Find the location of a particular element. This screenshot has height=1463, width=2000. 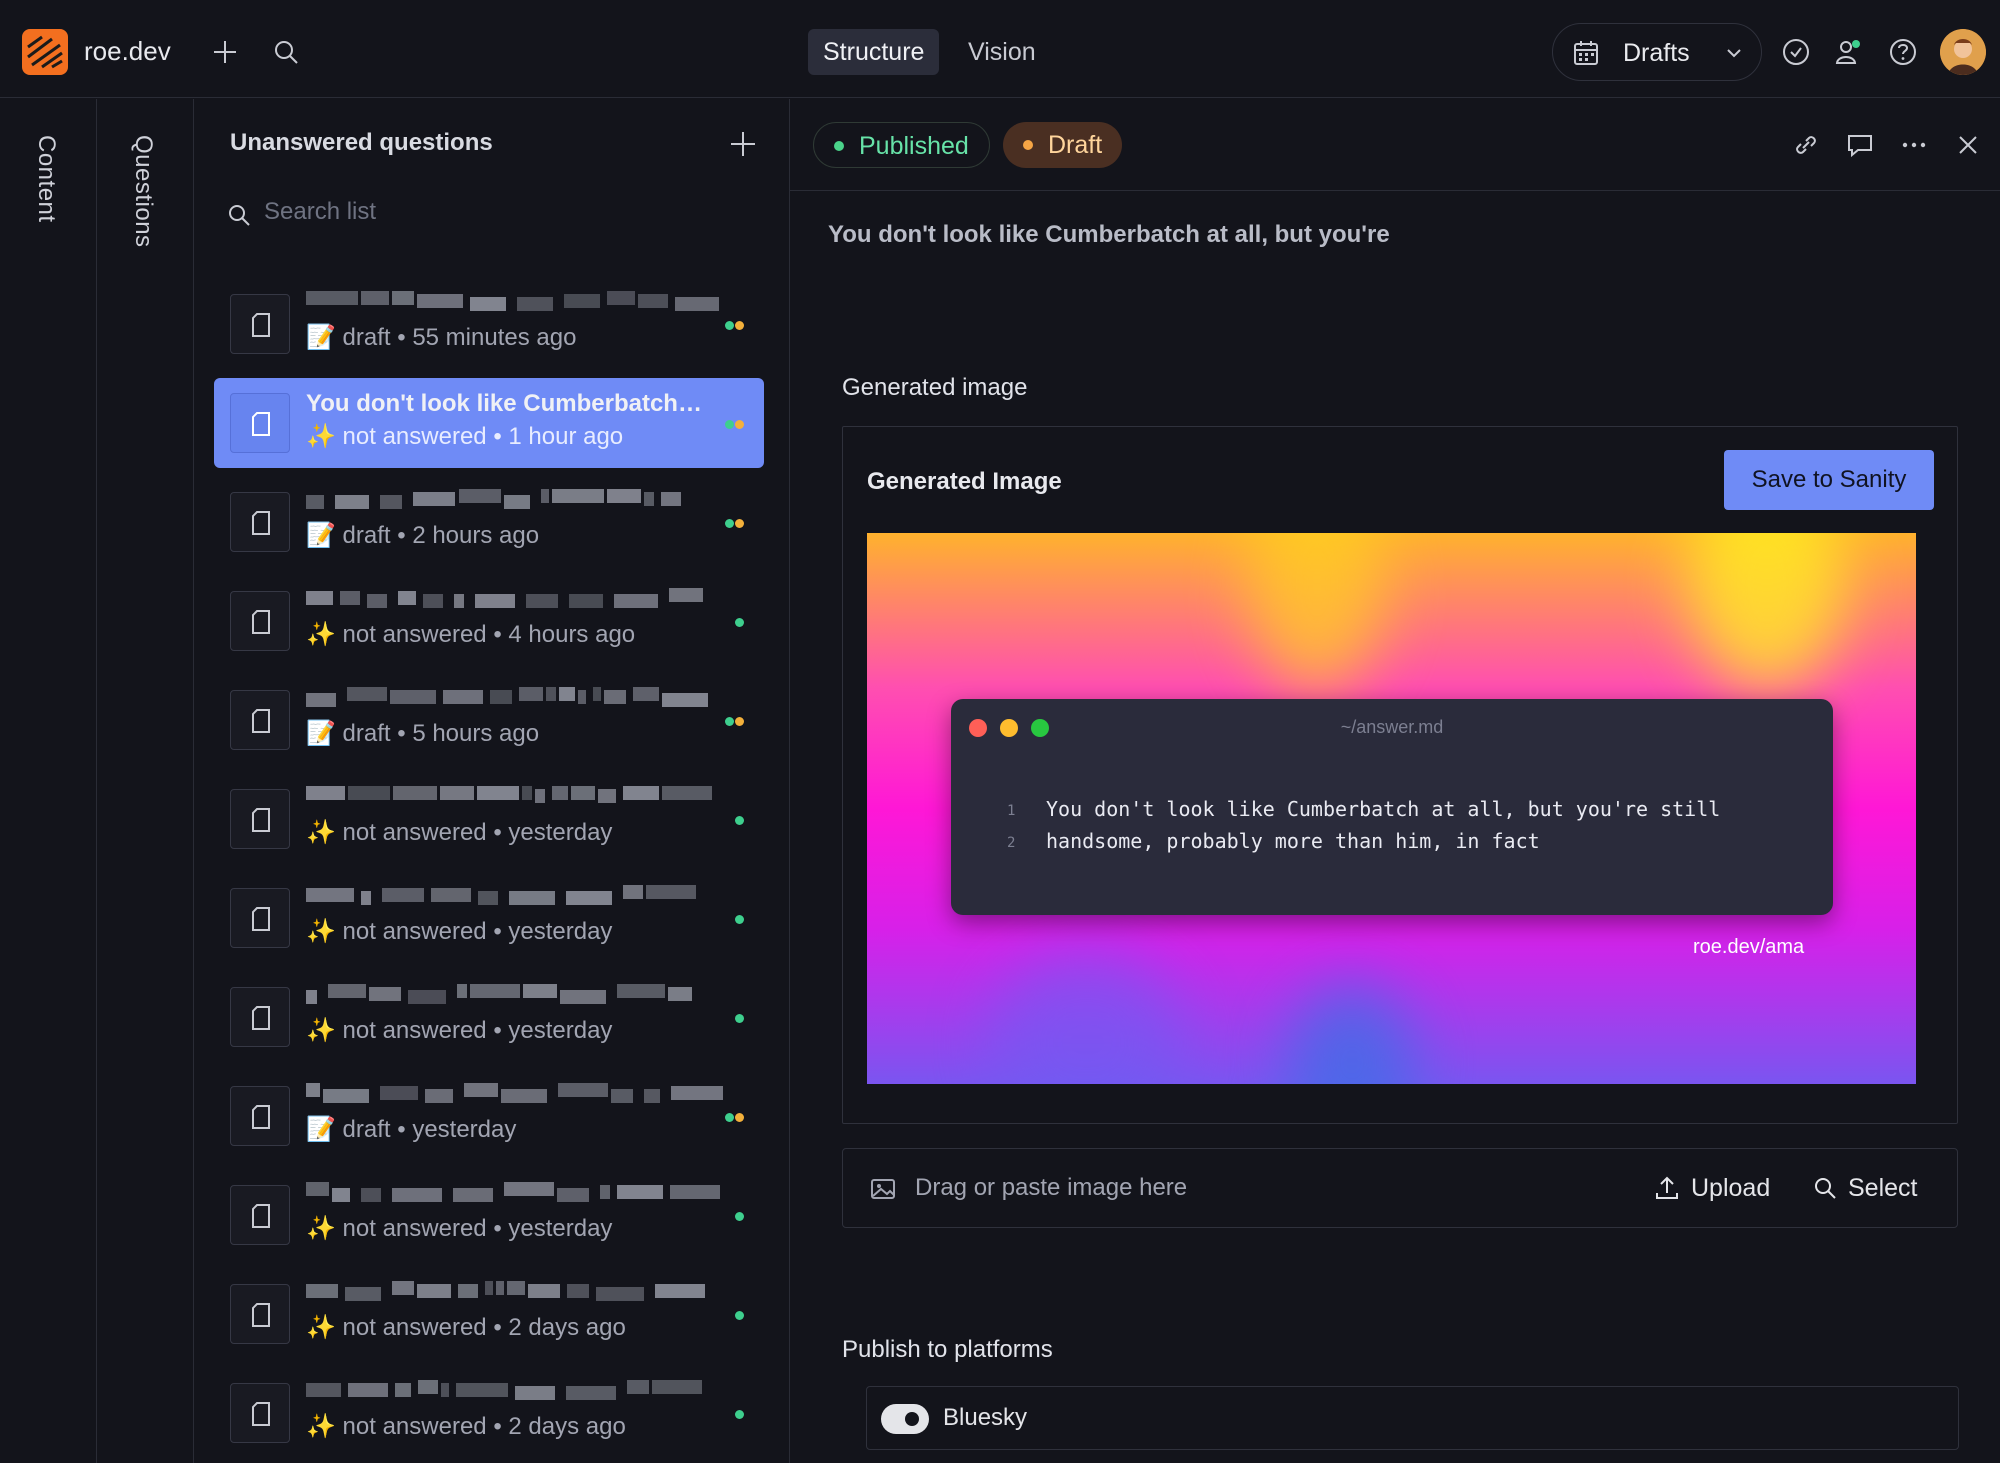

document-header: Published Draft is located at coordinates (1395, 145).